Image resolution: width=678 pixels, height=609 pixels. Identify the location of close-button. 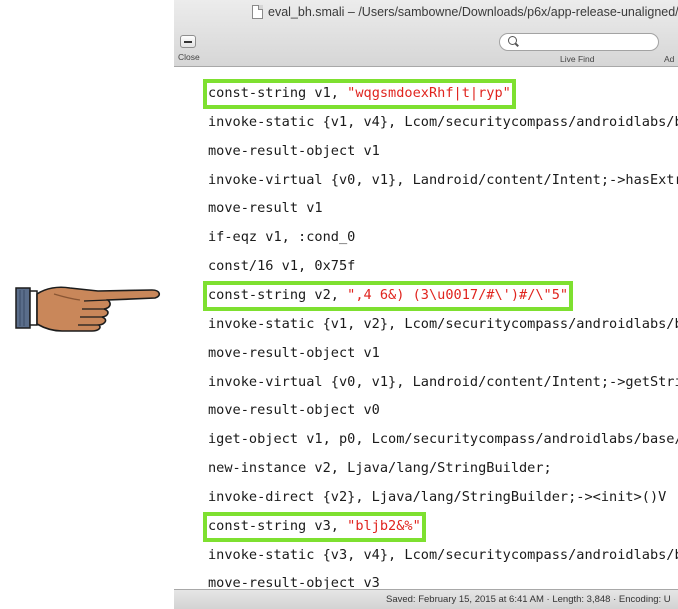
(188, 41).